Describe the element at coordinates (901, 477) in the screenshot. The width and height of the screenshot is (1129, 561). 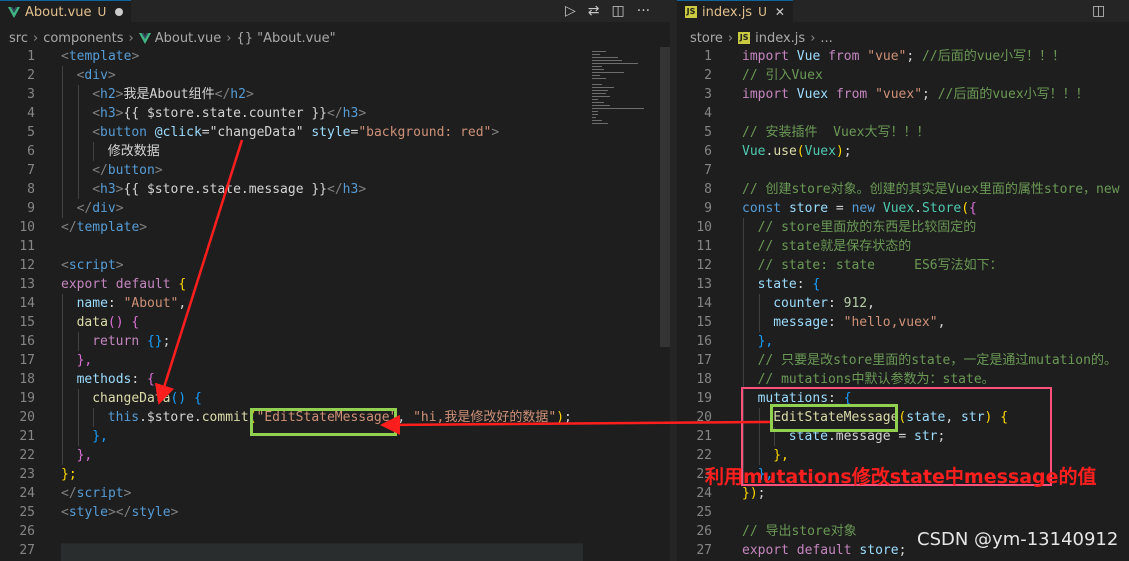
I see `annotation-label: 利用mutations修改state中message的值` at that location.